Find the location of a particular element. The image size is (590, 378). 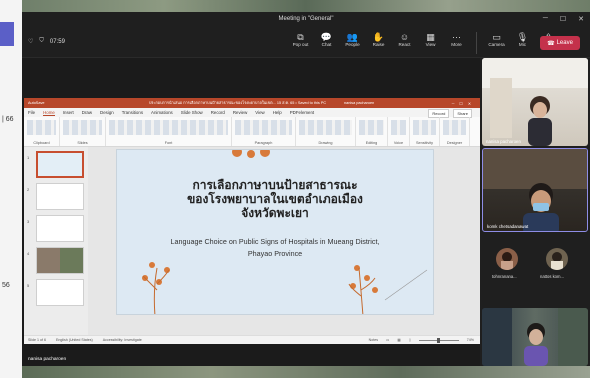

ribbon-group-slides: Slides is located at coordinates (83, 131).